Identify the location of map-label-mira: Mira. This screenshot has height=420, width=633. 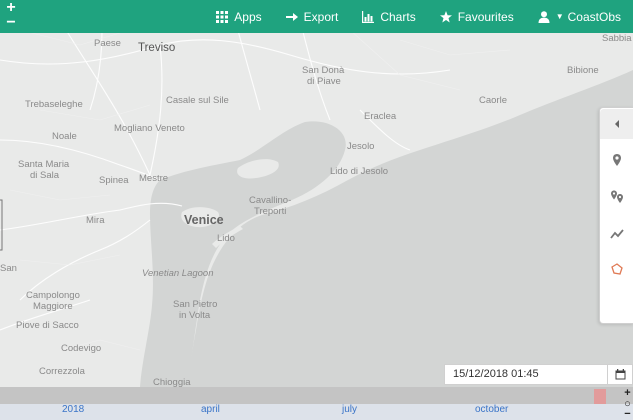
(95, 220).